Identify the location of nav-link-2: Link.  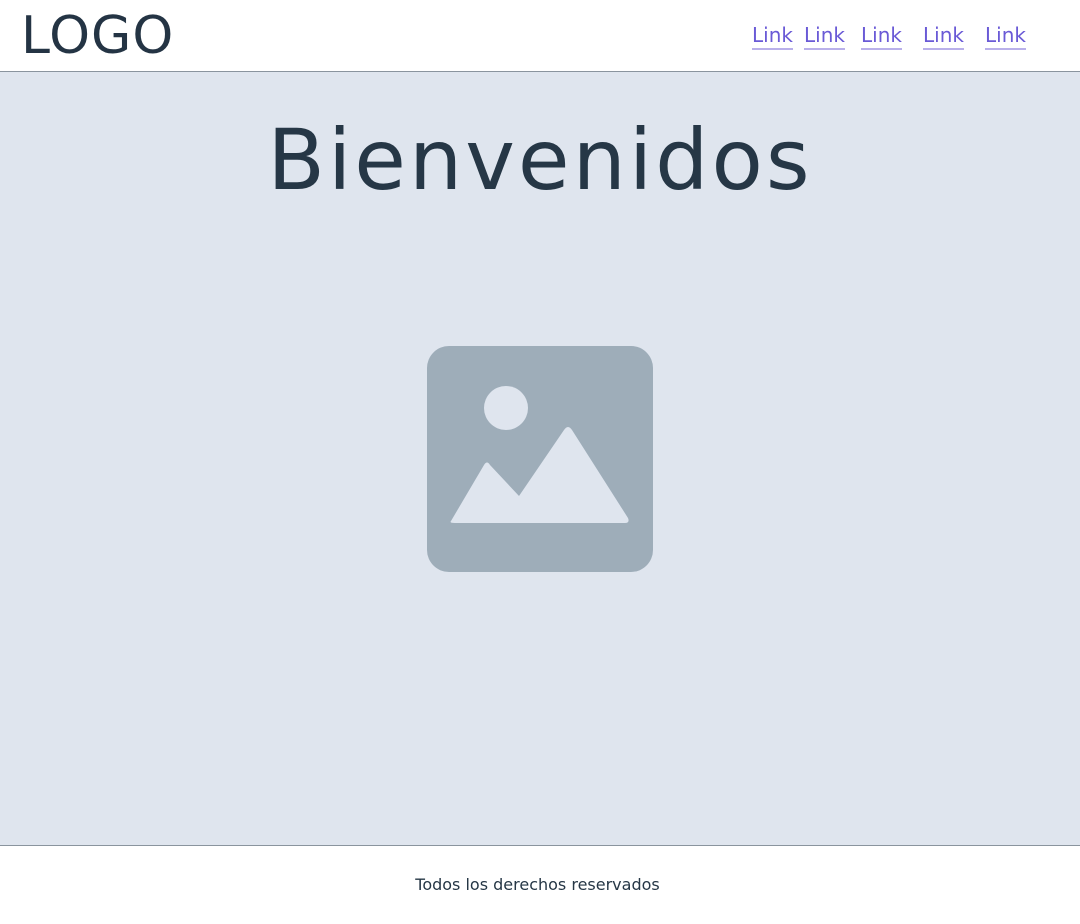
(824, 36).